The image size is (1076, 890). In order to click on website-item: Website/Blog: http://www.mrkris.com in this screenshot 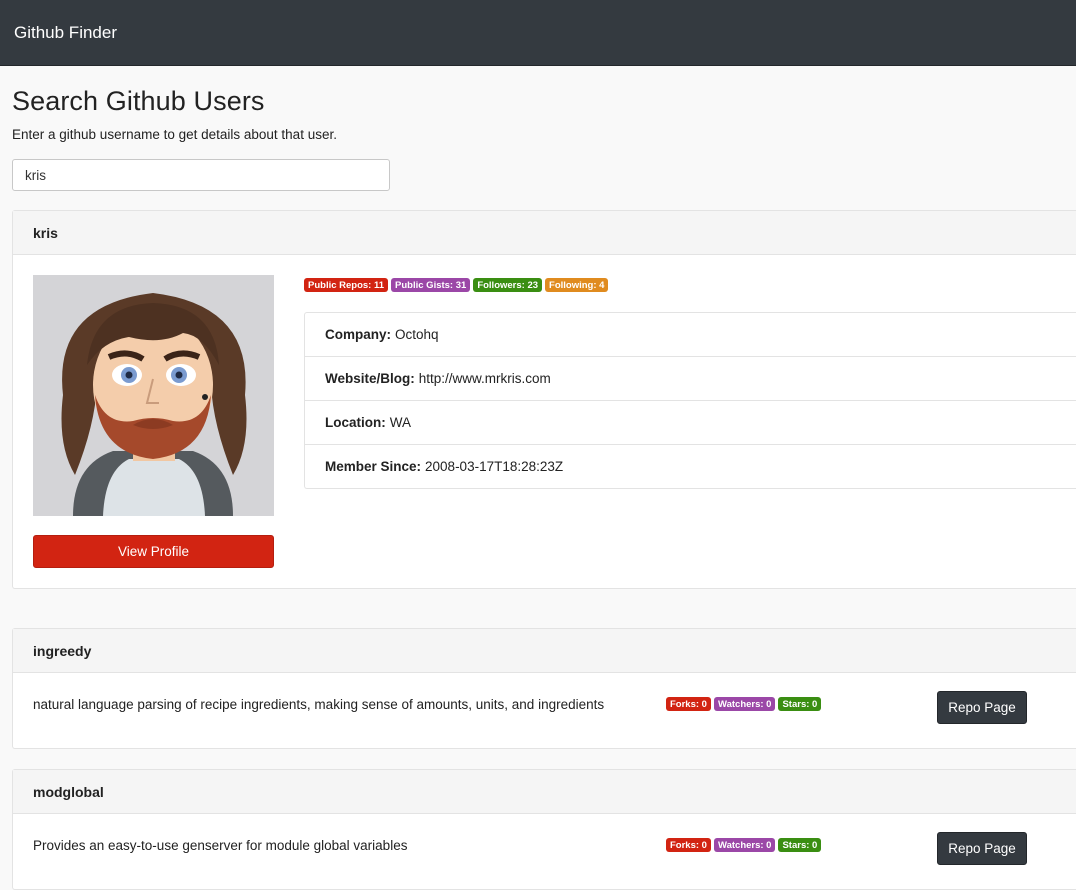, I will do `click(690, 379)`.